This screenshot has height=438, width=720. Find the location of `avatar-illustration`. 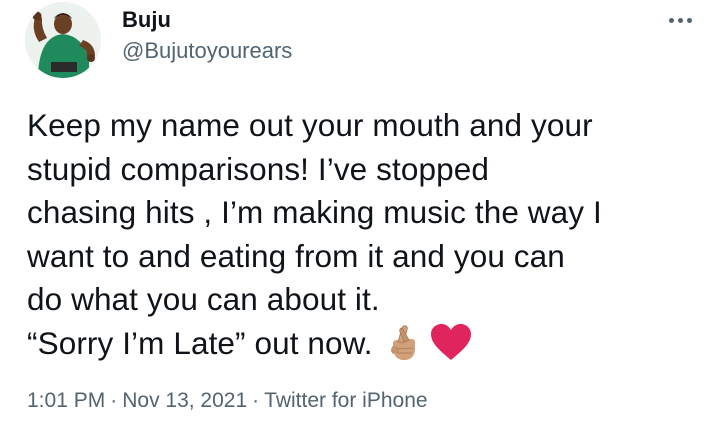

avatar-illustration is located at coordinates (63, 40).